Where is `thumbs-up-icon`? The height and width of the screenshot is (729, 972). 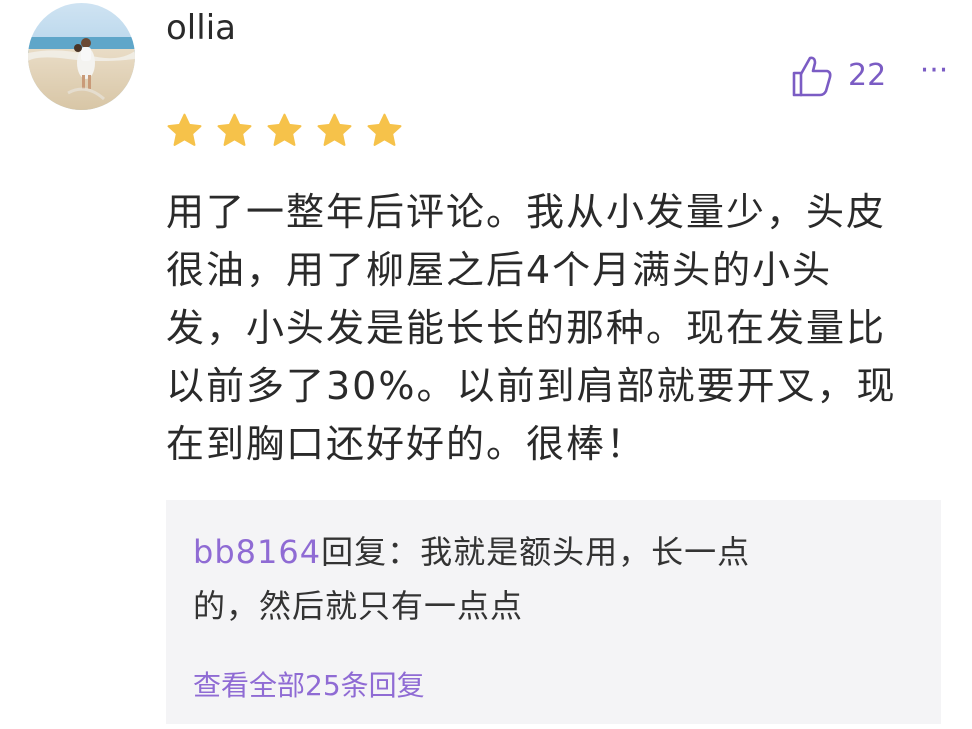
thumbs-up-icon is located at coordinates (812, 76).